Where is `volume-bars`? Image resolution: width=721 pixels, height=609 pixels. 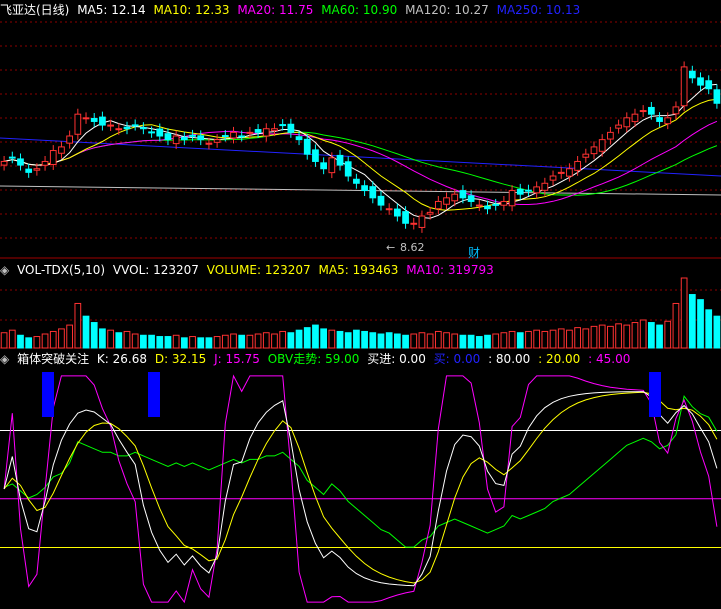
volume-bars is located at coordinates (360, 313).